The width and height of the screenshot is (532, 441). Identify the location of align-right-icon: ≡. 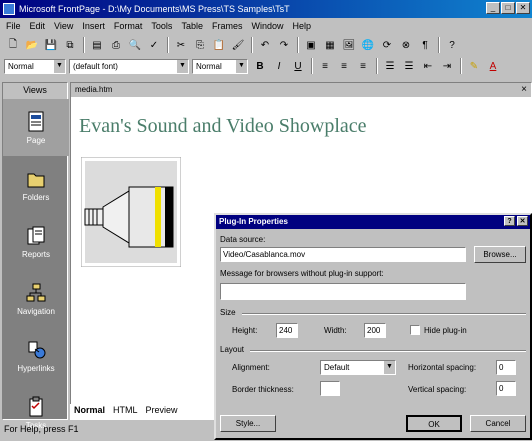
(363, 66).